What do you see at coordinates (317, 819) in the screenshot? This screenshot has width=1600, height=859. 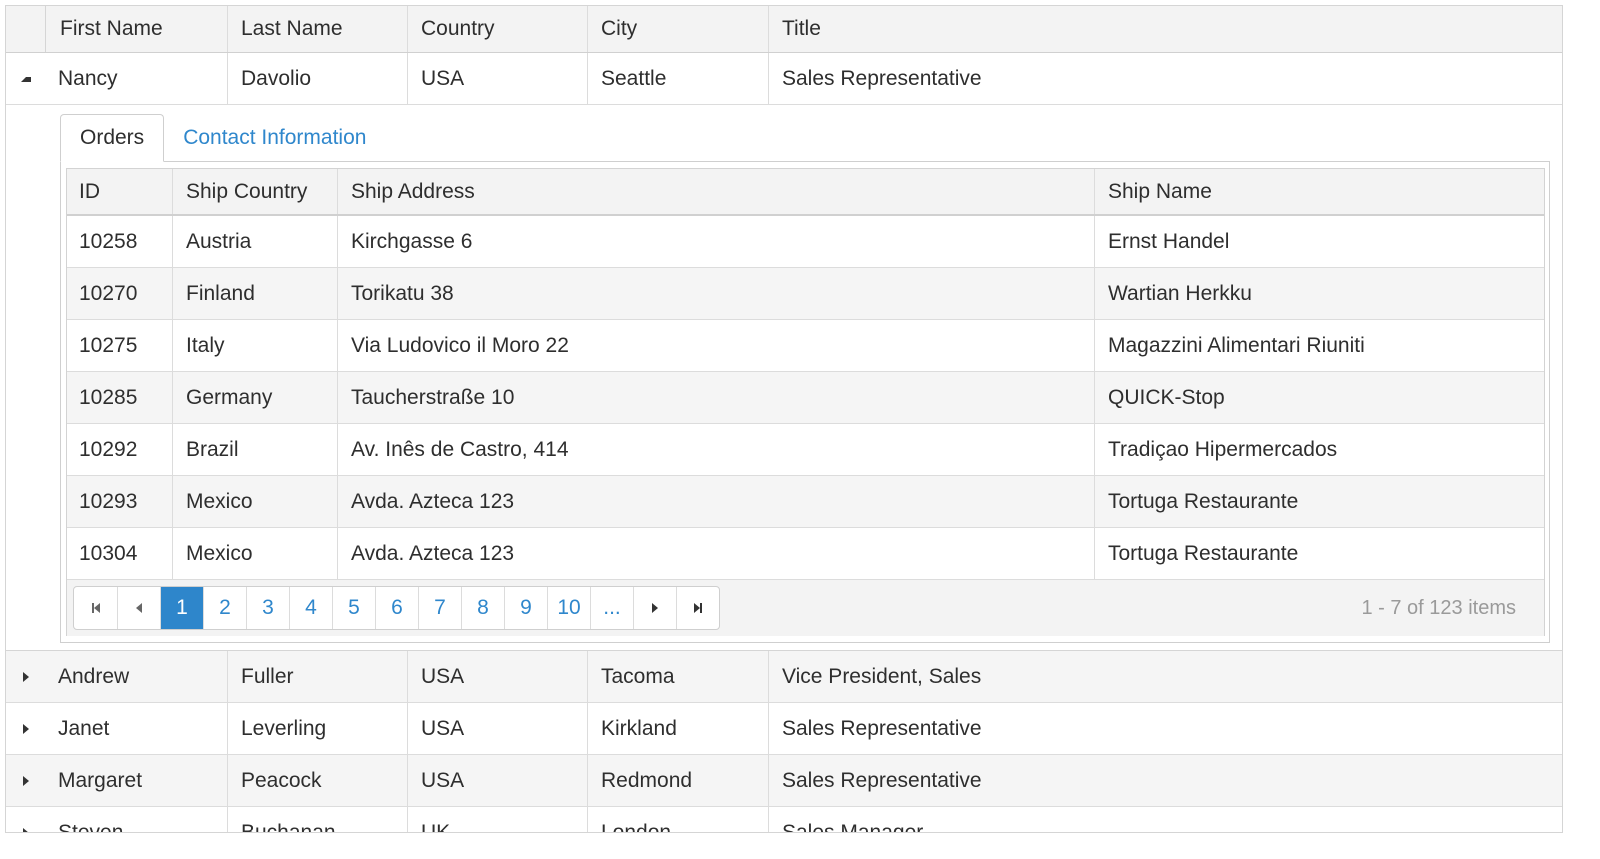 I see `cell-last-name: Buchanan` at bounding box center [317, 819].